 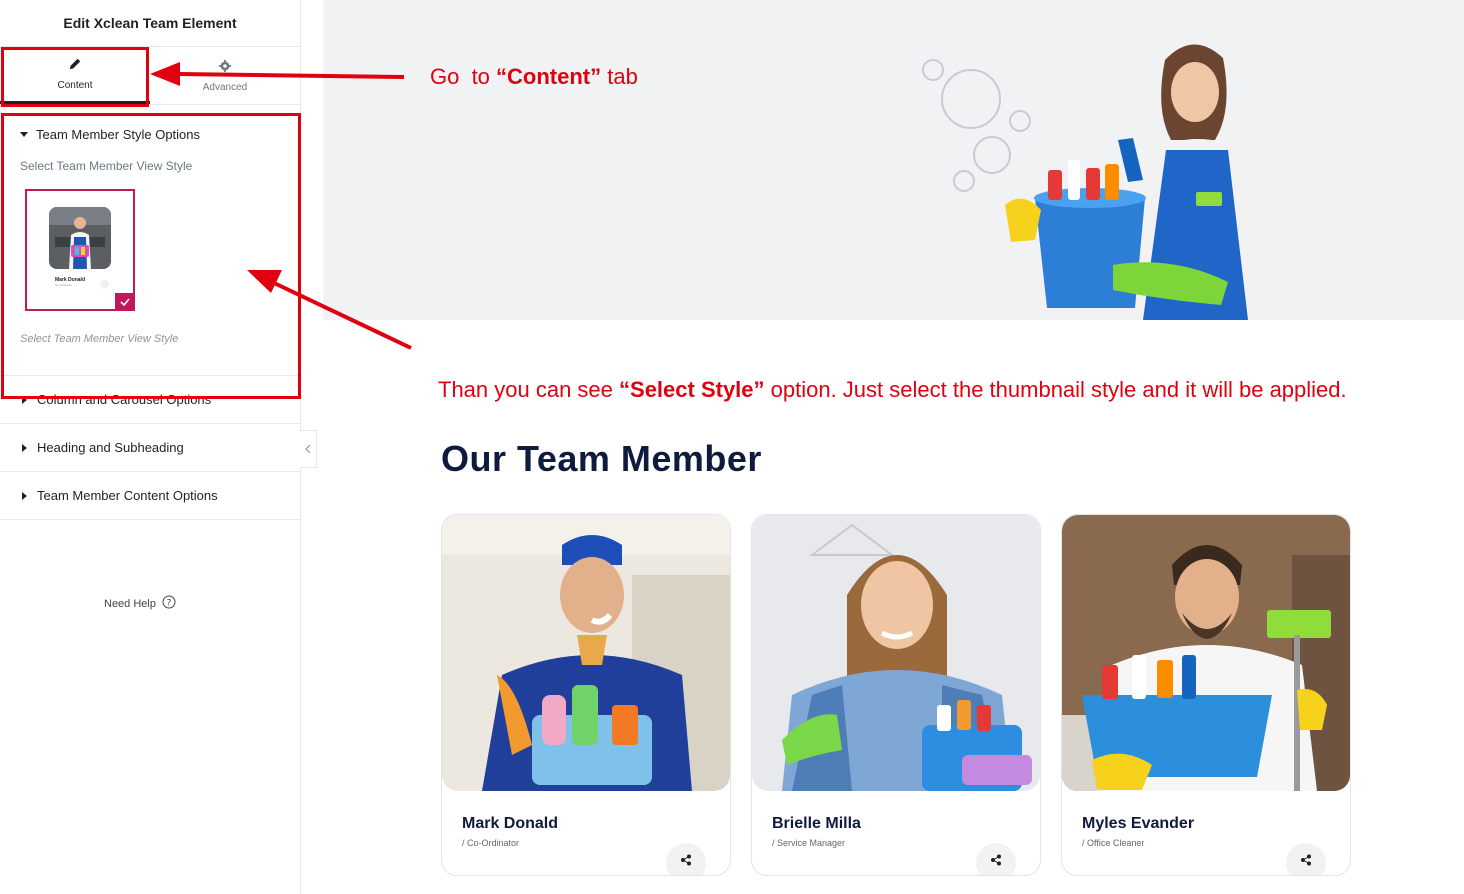 I want to click on annotation-text: tab, so click(x=619, y=76).